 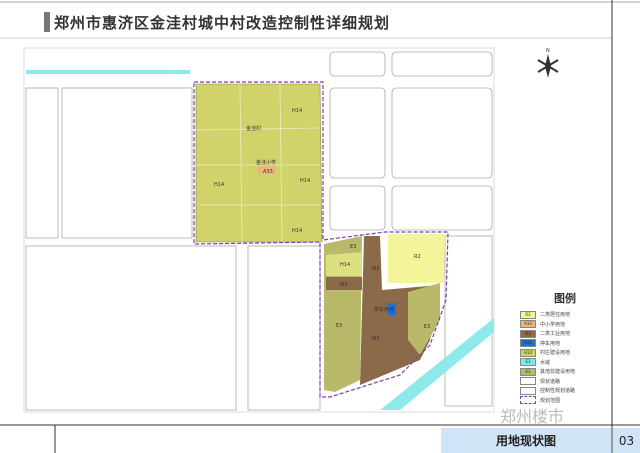 What do you see at coordinates (528, 362) in the screenshot?
I see `legend-swatch: E1` at bounding box center [528, 362].